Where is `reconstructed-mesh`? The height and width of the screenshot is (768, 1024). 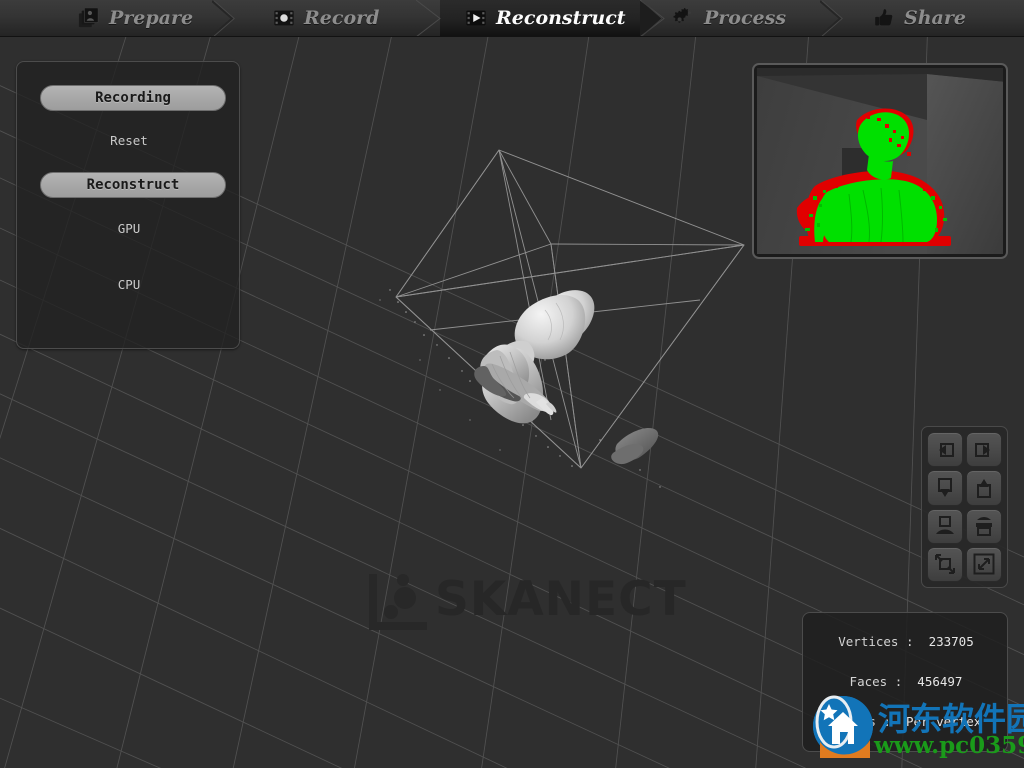
reconstructed-mesh is located at coordinates (534, 357).